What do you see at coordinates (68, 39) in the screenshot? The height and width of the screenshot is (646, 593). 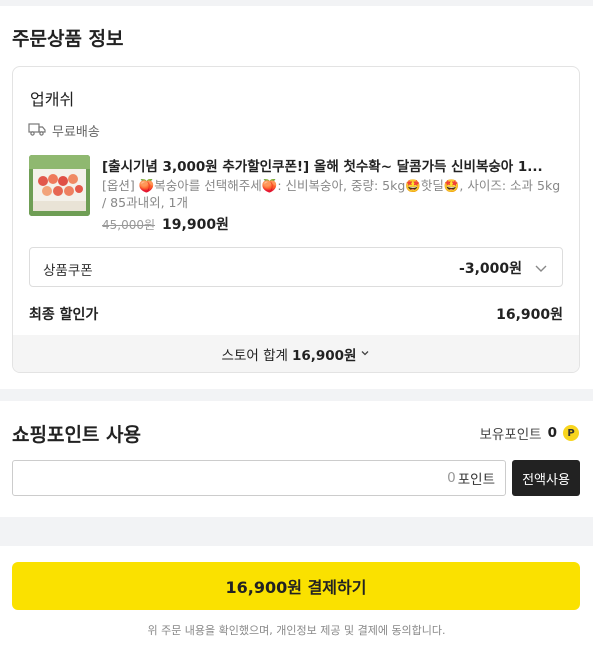 I see `order-section-title: 주문상품 정보` at bounding box center [68, 39].